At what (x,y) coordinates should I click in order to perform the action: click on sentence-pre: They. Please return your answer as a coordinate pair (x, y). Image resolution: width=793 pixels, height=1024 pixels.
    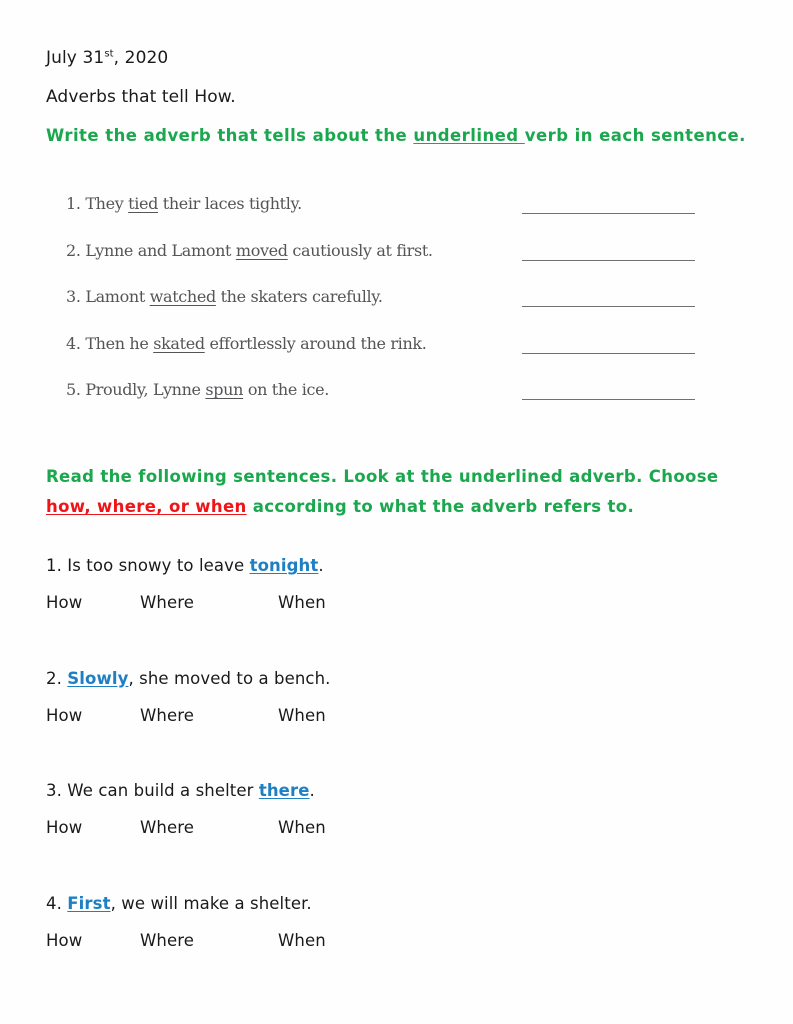
    Looking at the image, I should click on (107, 203).